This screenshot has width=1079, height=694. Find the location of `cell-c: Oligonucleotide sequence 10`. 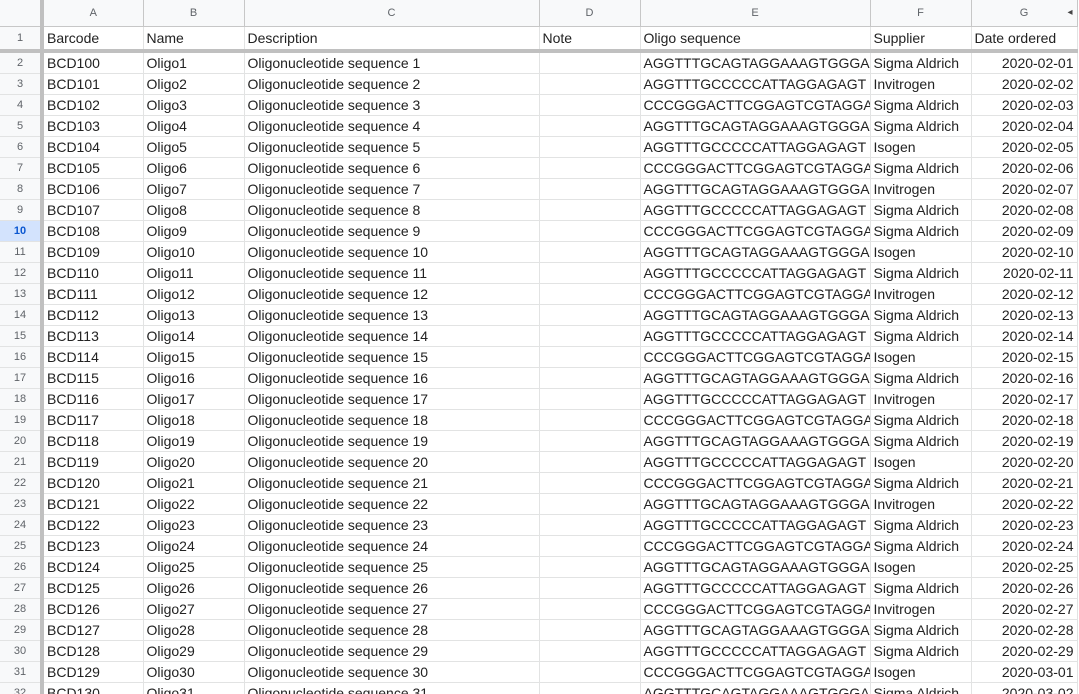

cell-c: Oligonucleotide sequence 10 is located at coordinates (392, 252).